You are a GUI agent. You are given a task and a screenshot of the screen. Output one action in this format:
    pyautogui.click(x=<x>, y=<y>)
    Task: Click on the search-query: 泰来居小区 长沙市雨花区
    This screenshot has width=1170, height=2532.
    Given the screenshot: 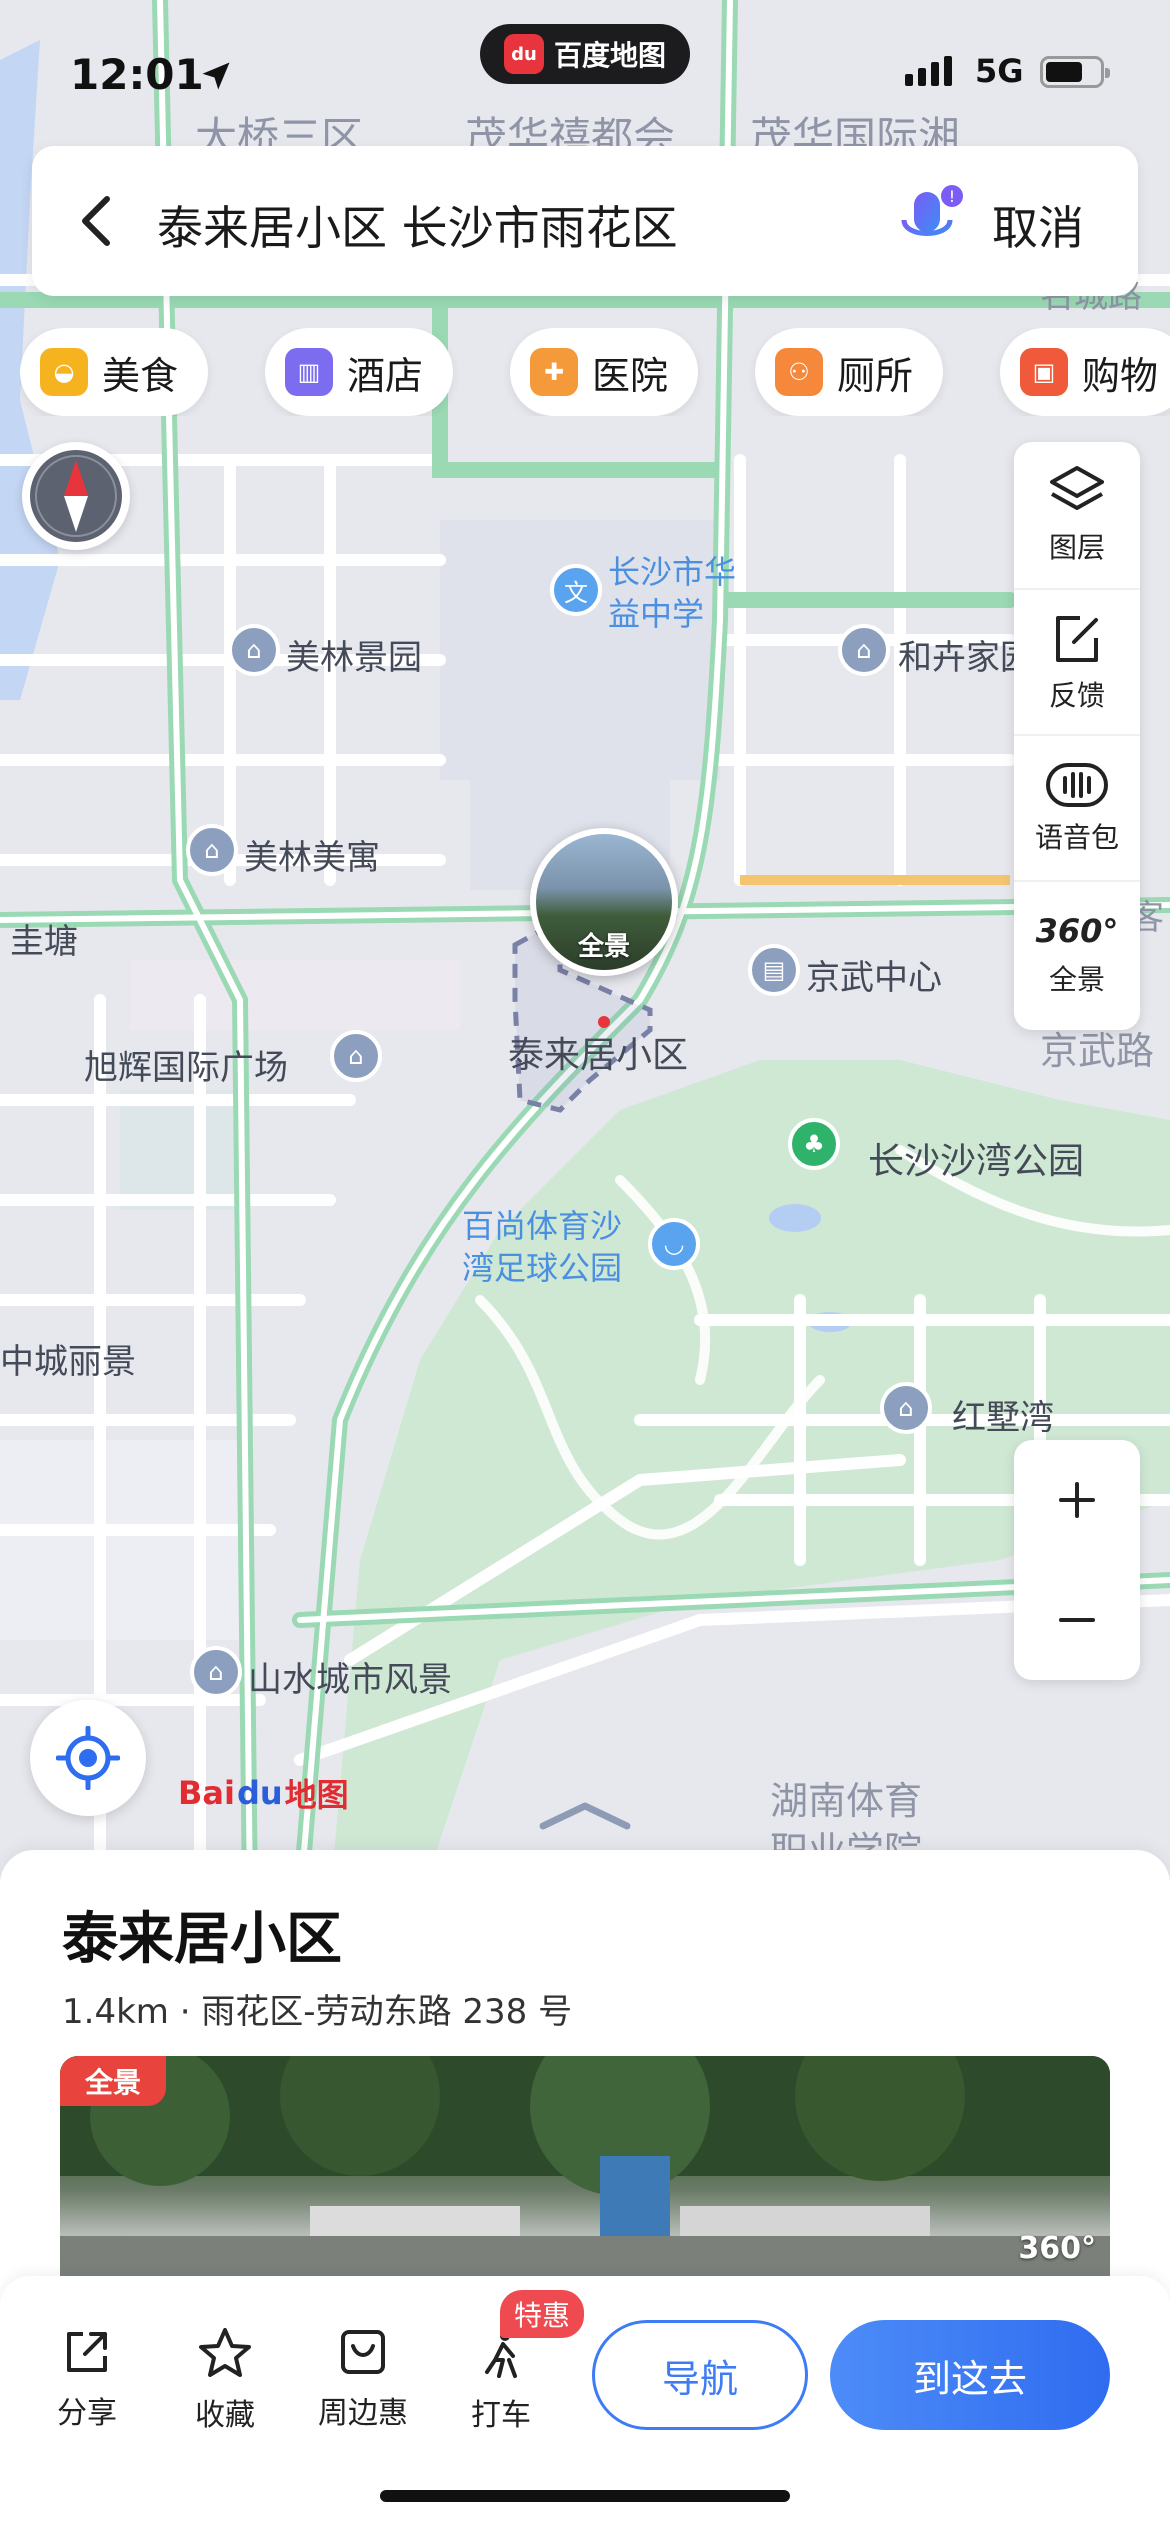 What is the action you would take?
    pyautogui.click(x=417, y=225)
    